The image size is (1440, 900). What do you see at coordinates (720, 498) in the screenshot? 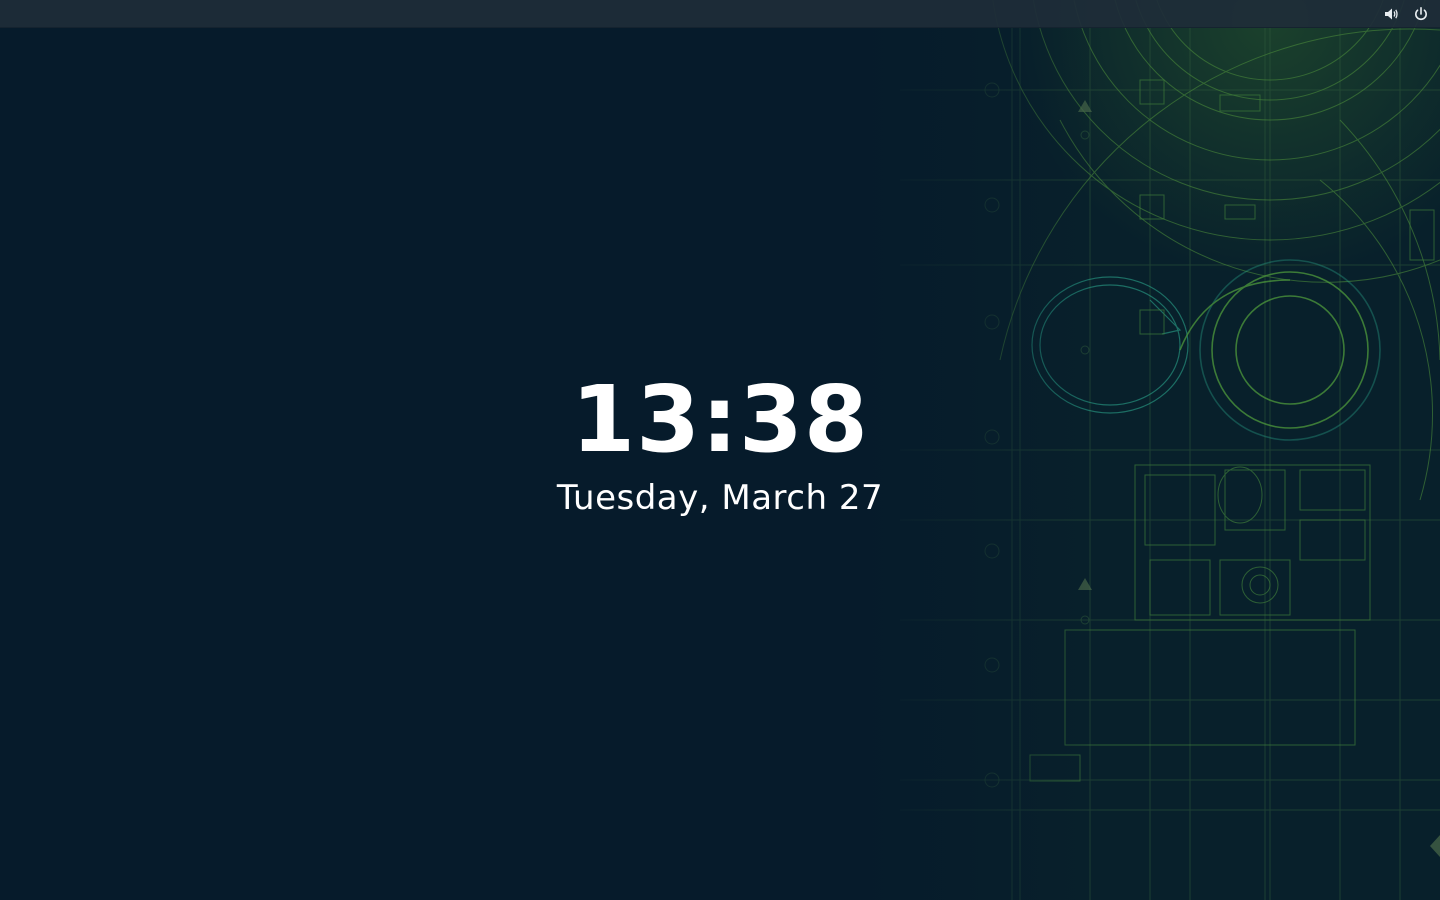
I see `clock-date: Tuesday, March 27` at bounding box center [720, 498].